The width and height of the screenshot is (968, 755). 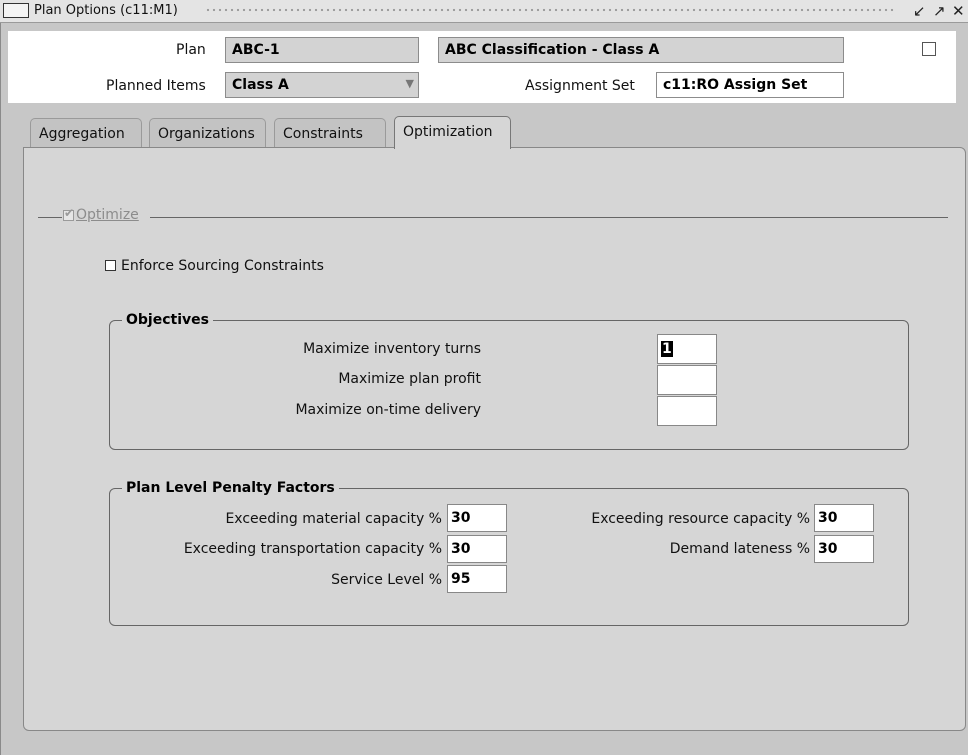 I want to click on material-capacity-input: 30, so click(x=477, y=518).